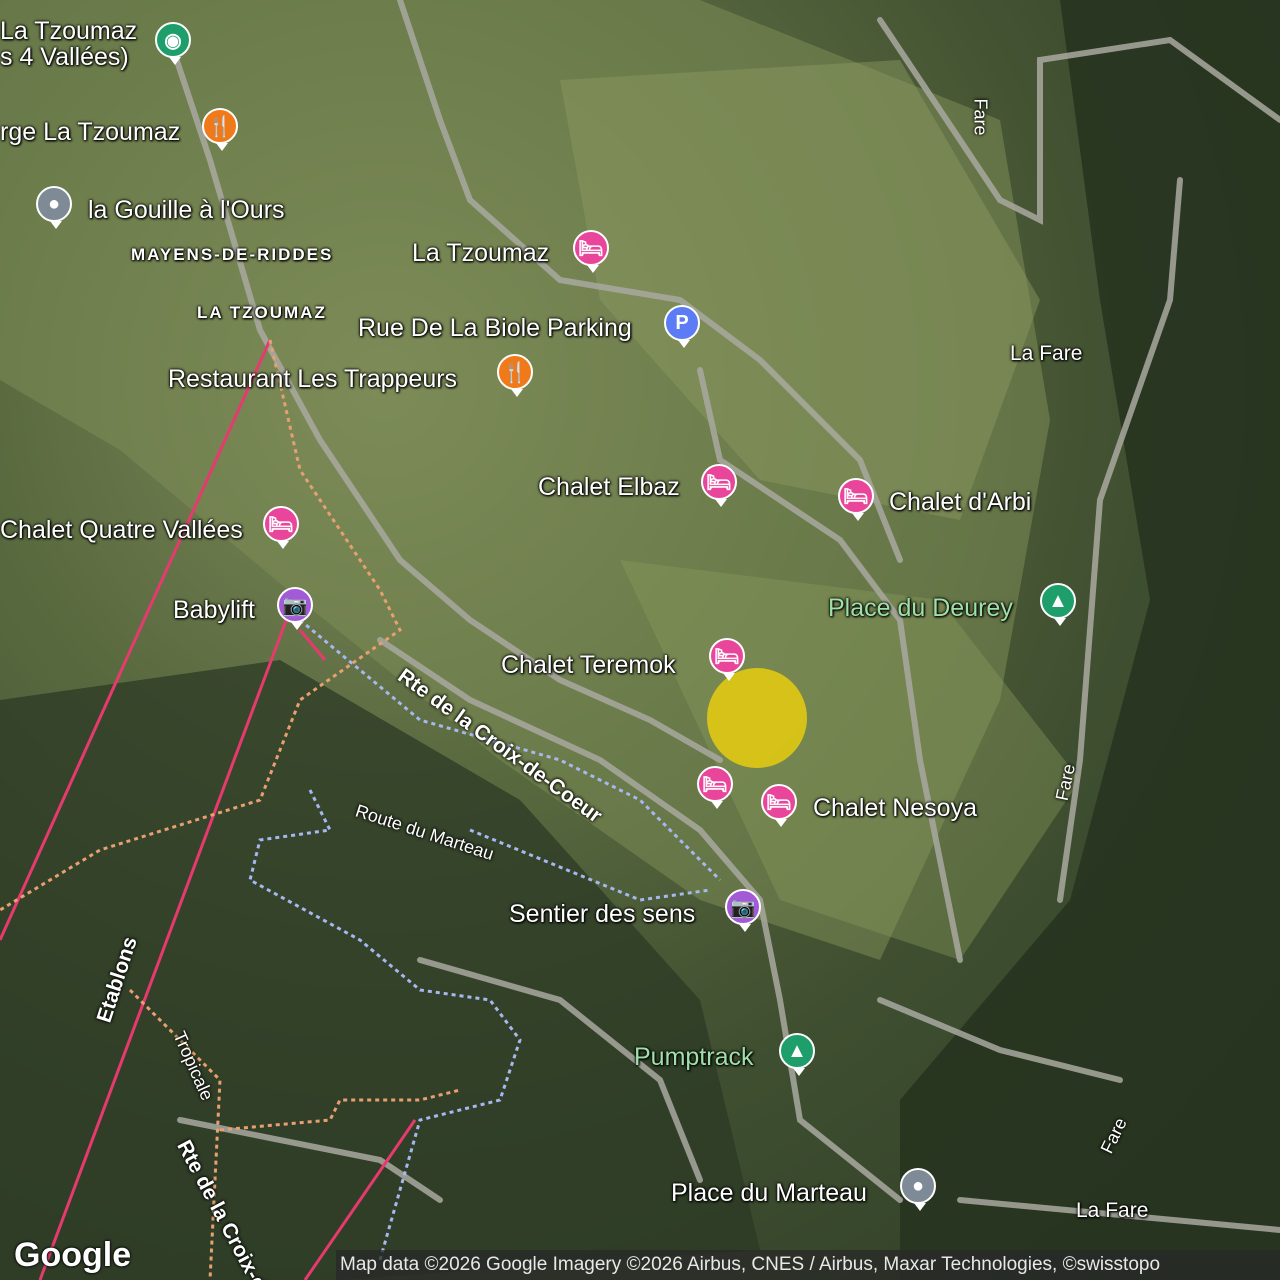 Image resolution: width=1280 pixels, height=1280 pixels. What do you see at coordinates (602, 914) in the screenshot?
I see `label-sentier: Sentier des sens` at bounding box center [602, 914].